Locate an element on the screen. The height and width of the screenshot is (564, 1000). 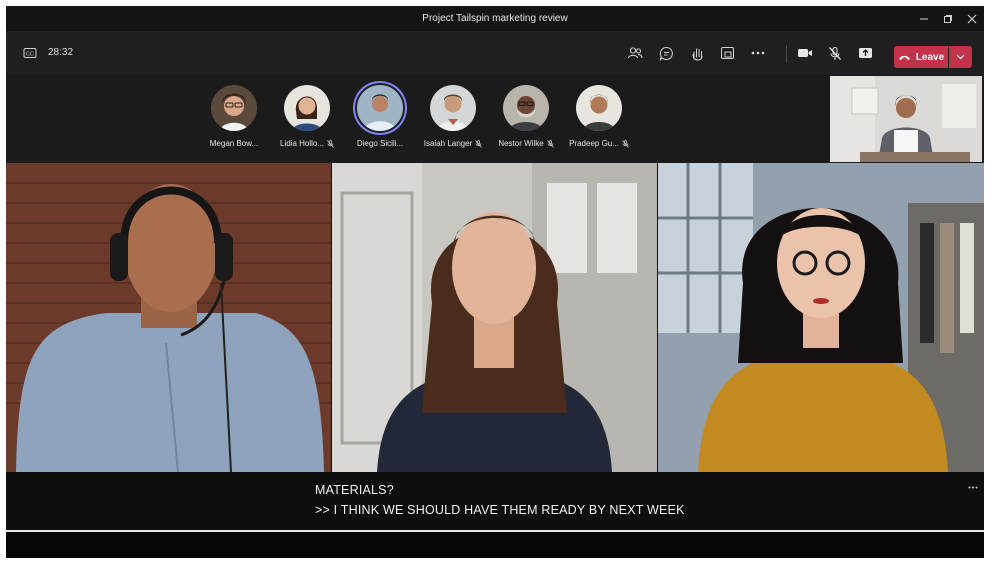
participant-nestor: Nestor Wilke is located at coordinates (526, 114).